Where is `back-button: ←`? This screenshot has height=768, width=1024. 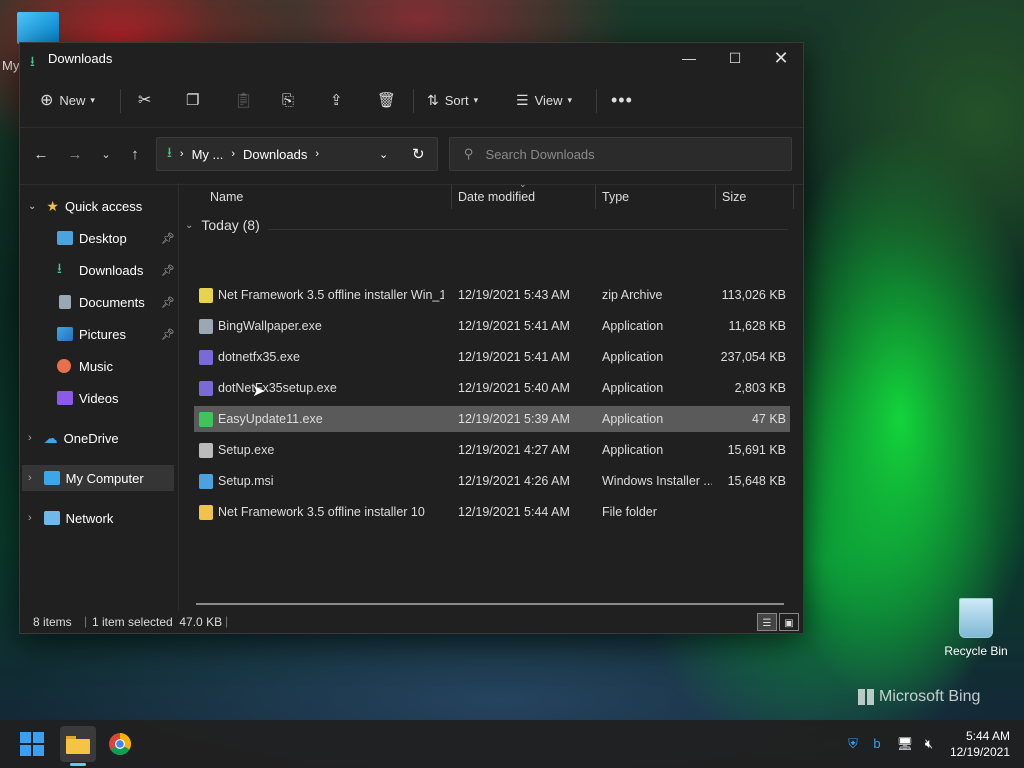
back-button: ← is located at coordinates (41, 157).